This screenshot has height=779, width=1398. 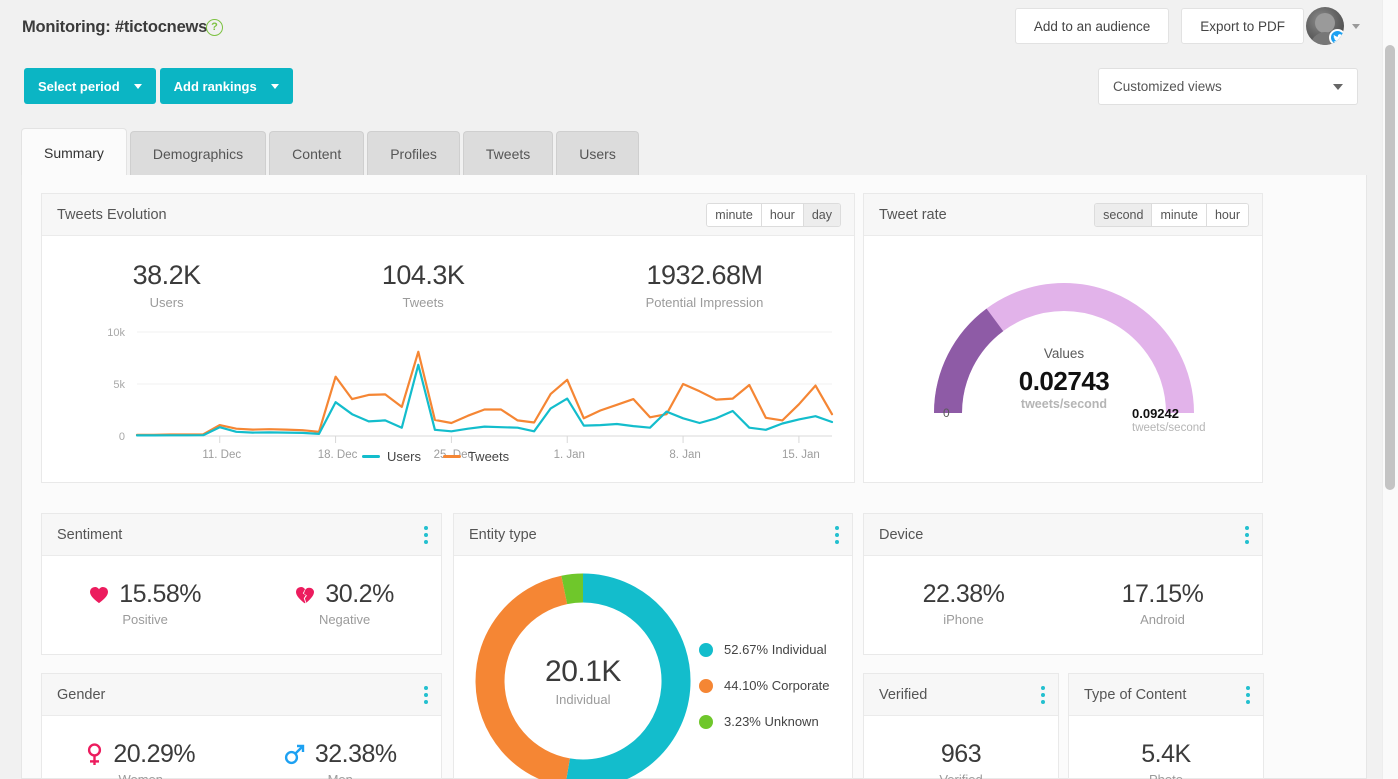 What do you see at coordinates (961, 754) in the screenshot?
I see `verified-value: 963` at bounding box center [961, 754].